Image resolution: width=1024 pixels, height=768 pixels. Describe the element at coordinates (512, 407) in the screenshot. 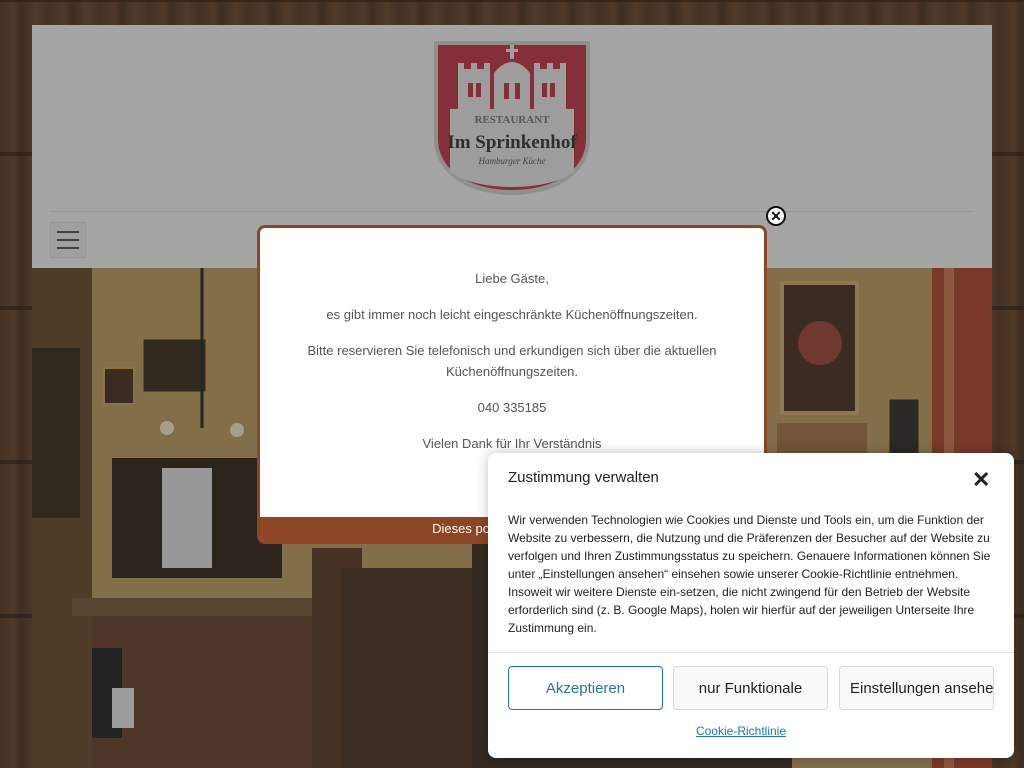

I see `popup-phone: 040 335185` at that location.